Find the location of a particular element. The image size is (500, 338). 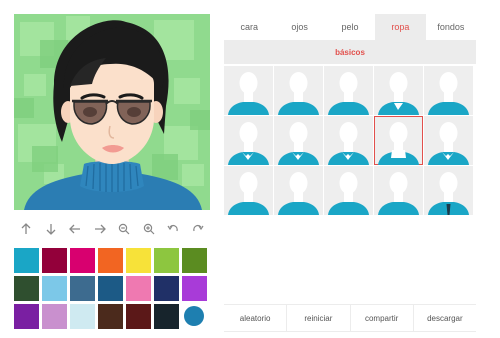

arrow-down-icon is located at coordinates (51, 229).